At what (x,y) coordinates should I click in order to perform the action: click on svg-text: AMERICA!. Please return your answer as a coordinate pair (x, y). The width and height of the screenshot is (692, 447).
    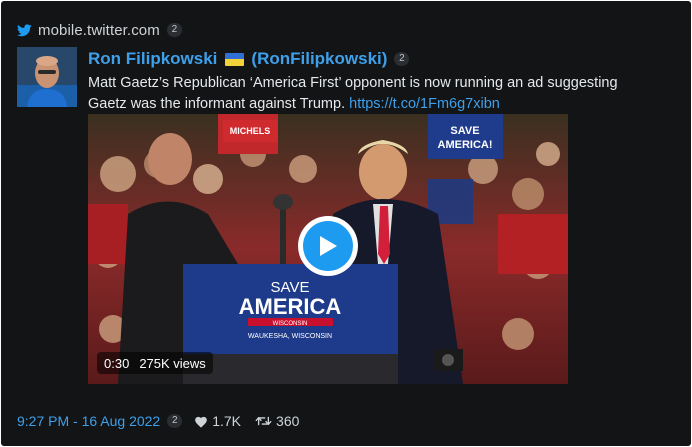
    Looking at the image, I should click on (465, 145).